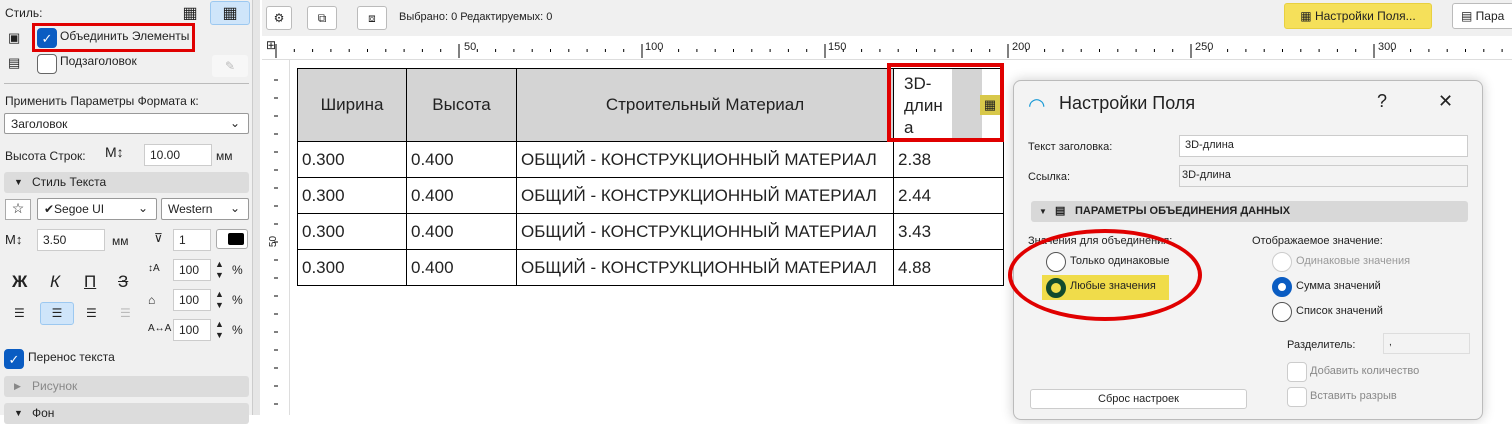  Describe the element at coordinates (18, 209) in the screenshot. I see `favorites-star-icon: ☆` at that location.